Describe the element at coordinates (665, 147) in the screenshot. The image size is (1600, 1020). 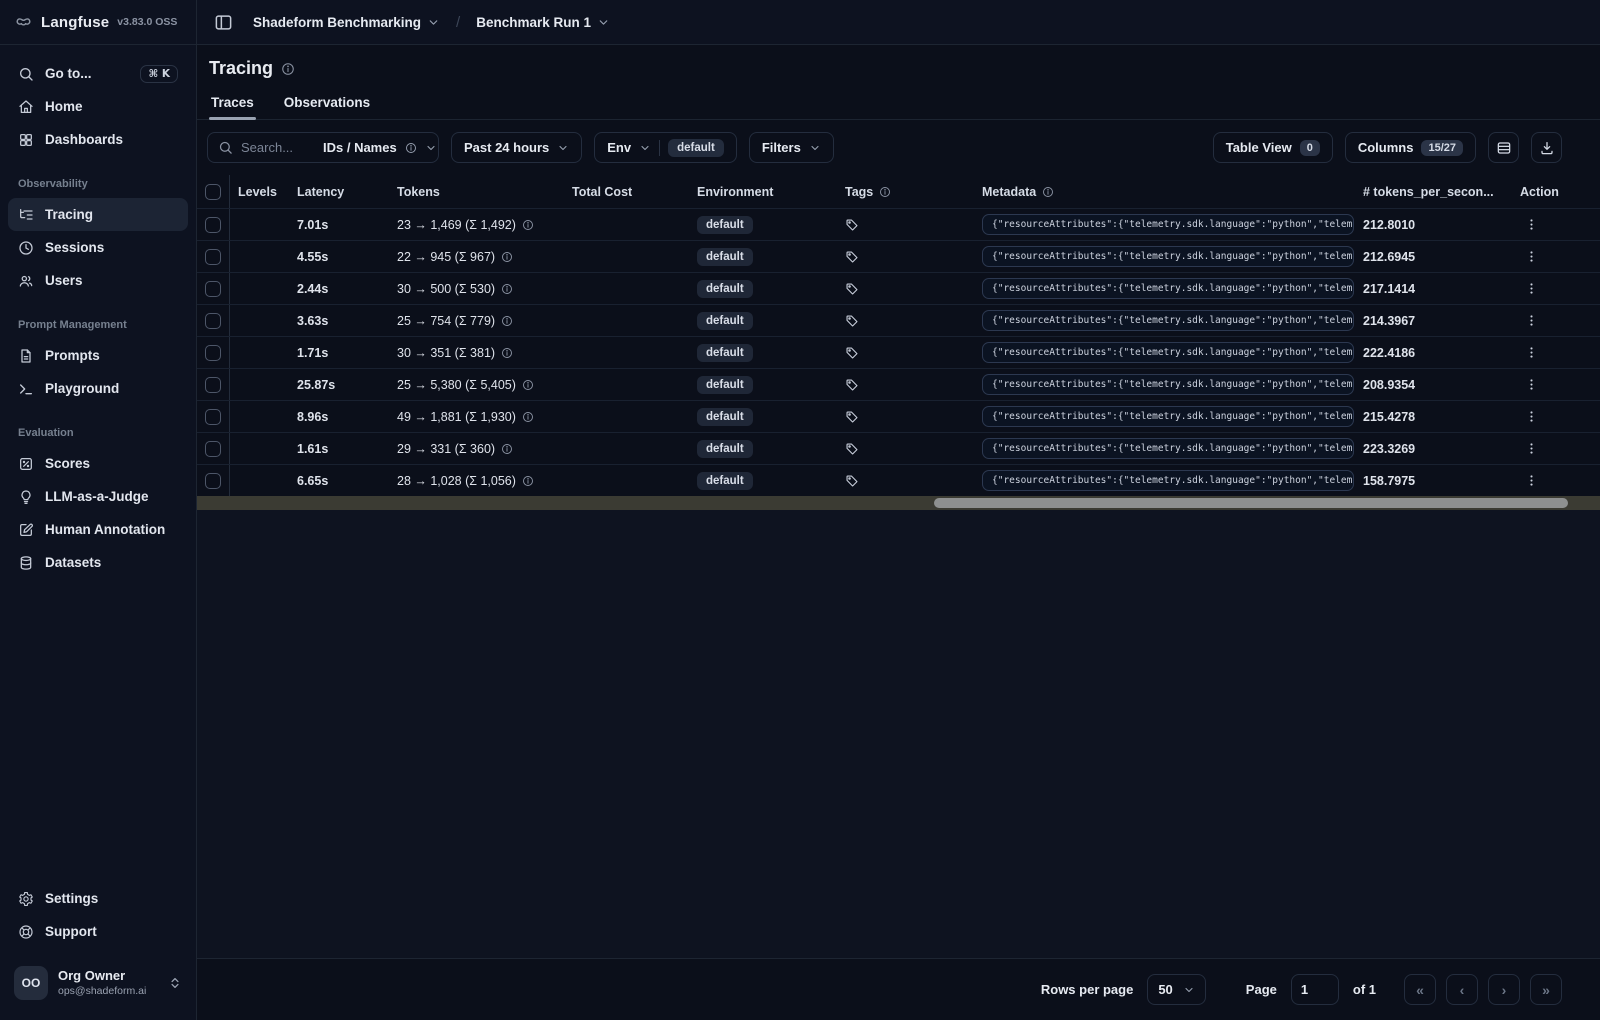
I see `env-filter: Env default` at that location.